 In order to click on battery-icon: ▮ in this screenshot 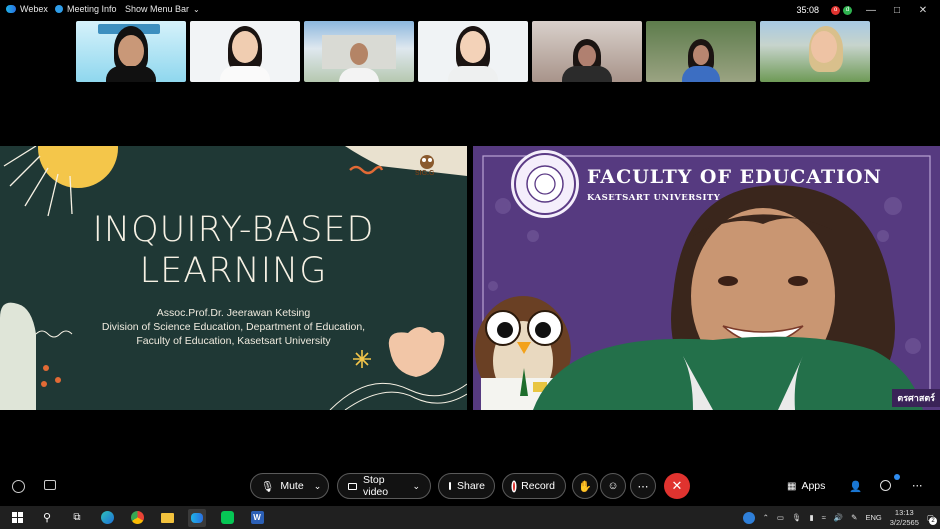, I will do `click(812, 517)`.